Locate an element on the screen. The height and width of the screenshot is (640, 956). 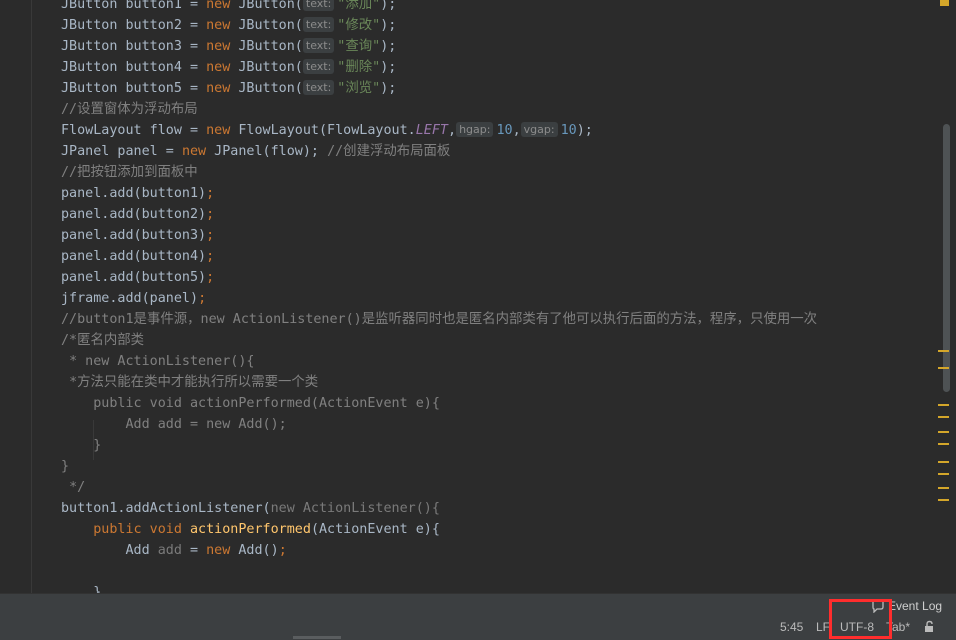
code-token: add is located at coordinates (169, 550).